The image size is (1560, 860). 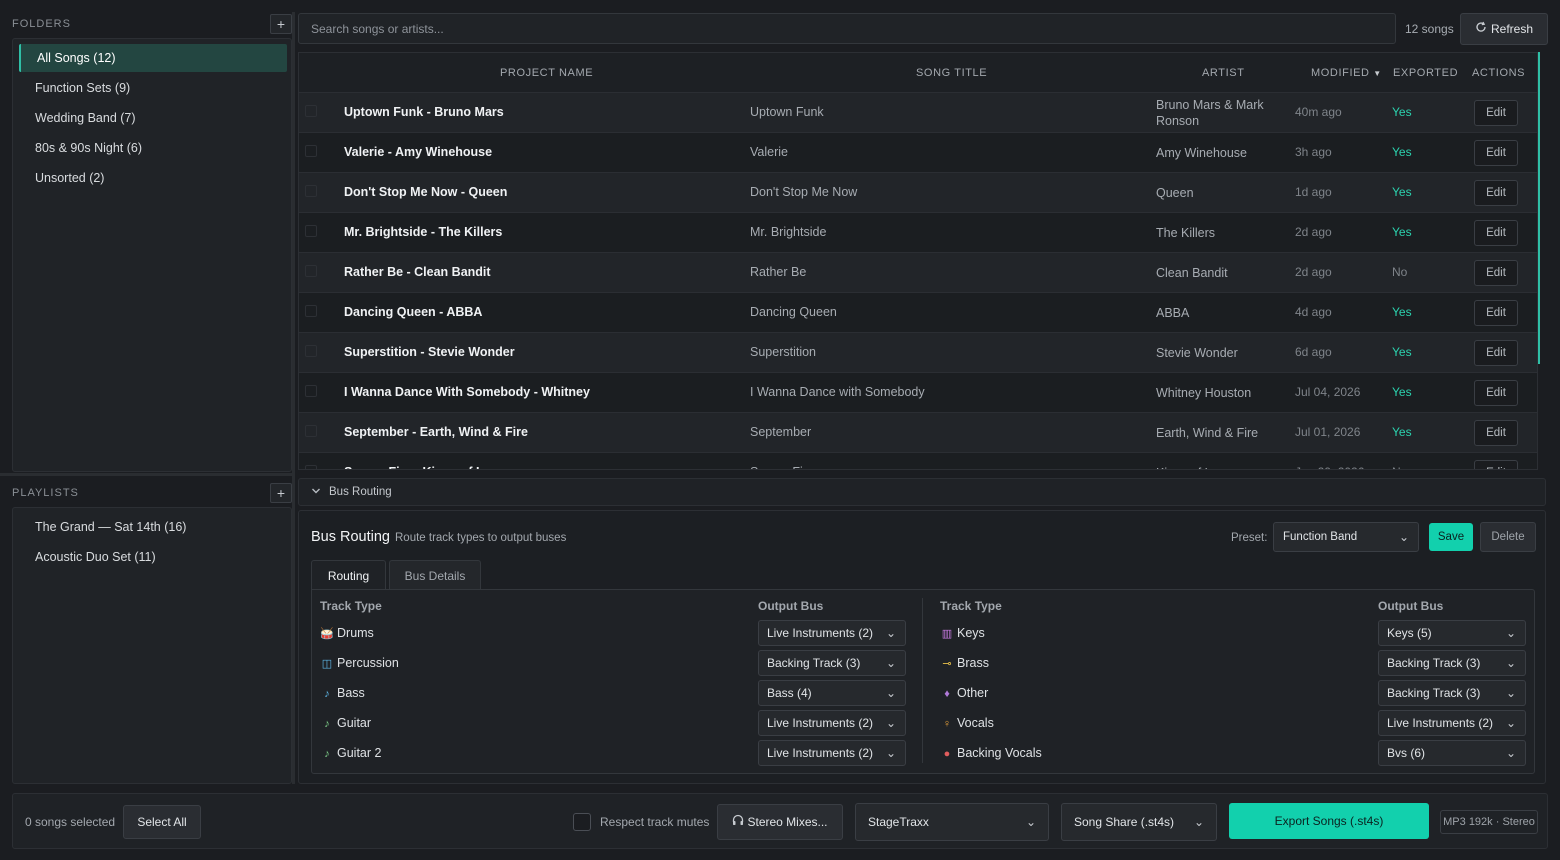 What do you see at coordinates (351, 693) in the screenshot?
I see `track-type-name: Bass` at bounding box center [351, 693].